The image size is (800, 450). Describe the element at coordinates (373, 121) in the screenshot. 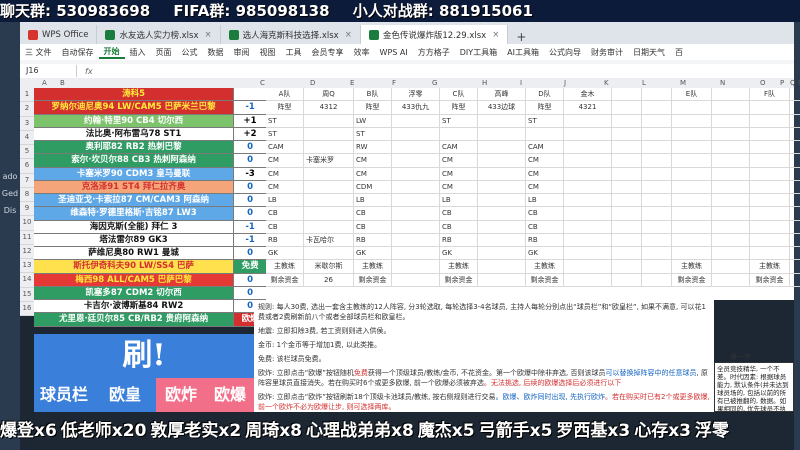

I see `grid-cell: LW` at that location.